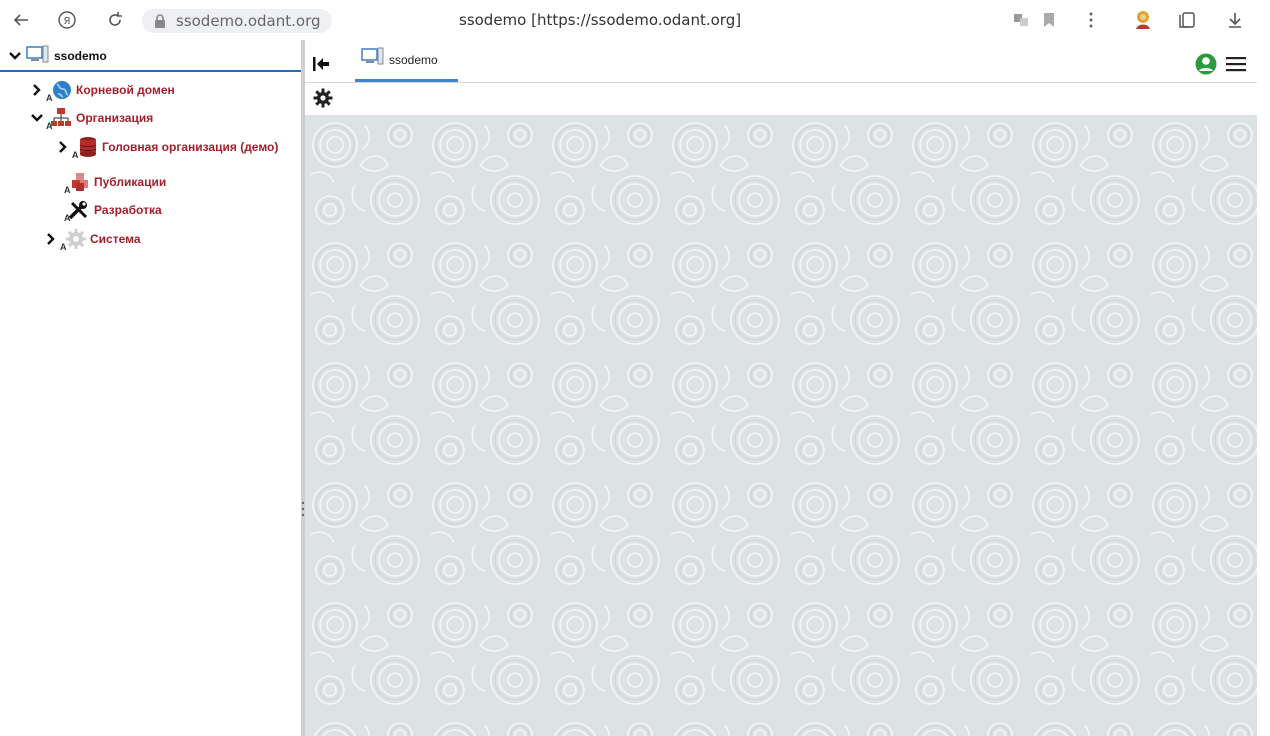  I want to click on svg-text: Я, so click(67, 21).